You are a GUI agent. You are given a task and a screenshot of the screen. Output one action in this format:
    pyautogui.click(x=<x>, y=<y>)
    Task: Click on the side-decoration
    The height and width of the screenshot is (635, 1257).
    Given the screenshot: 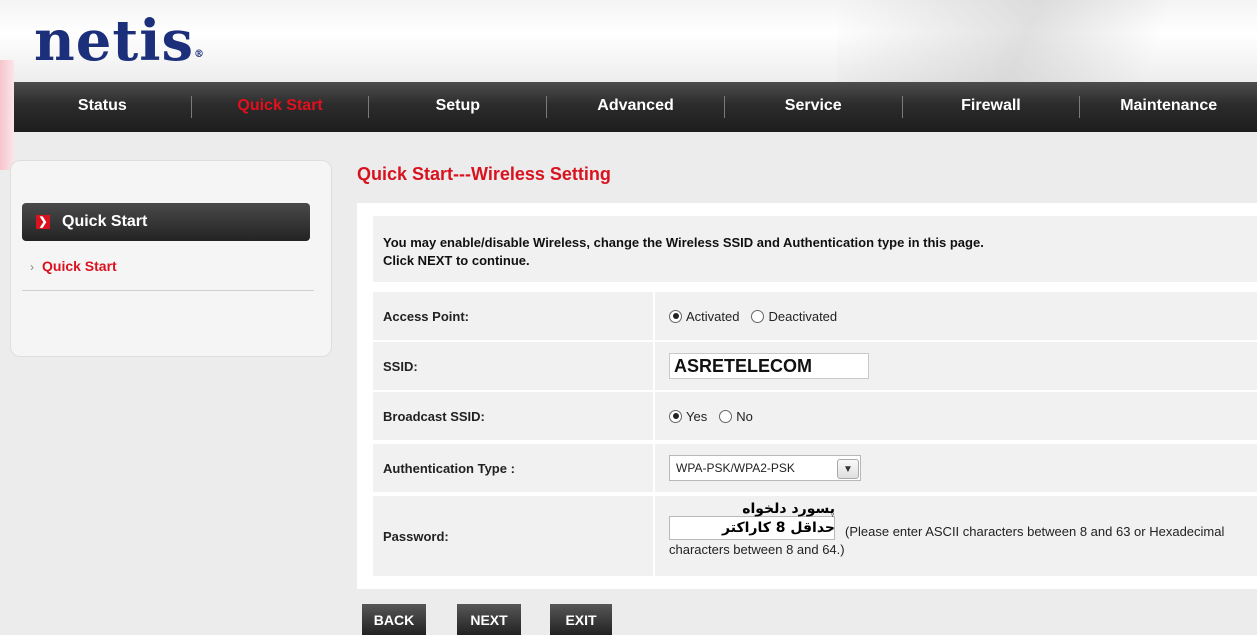 What is the action you would take?
    pyautogui.click(x=7, y=115)
    